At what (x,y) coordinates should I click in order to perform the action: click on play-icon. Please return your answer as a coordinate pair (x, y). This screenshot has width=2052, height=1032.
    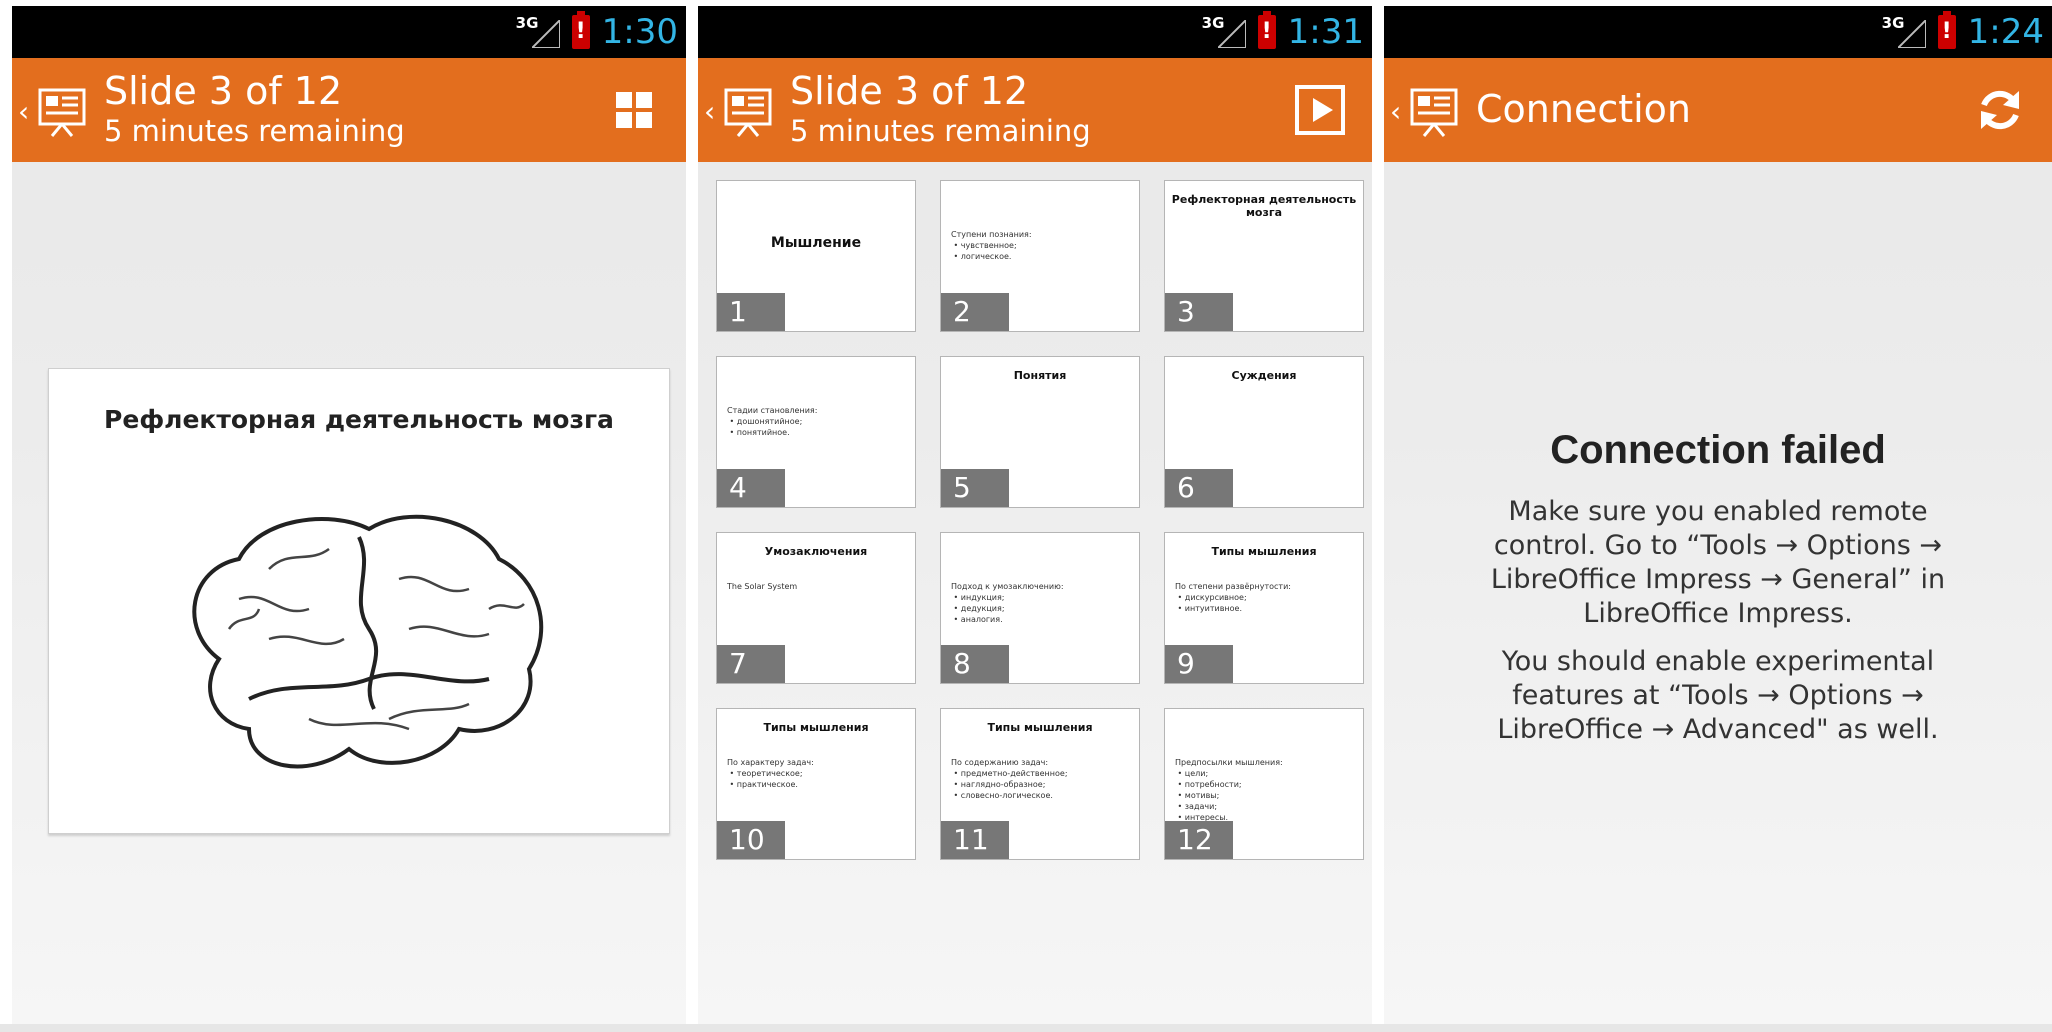
    Looking at the image, I should click on (1320, 110).